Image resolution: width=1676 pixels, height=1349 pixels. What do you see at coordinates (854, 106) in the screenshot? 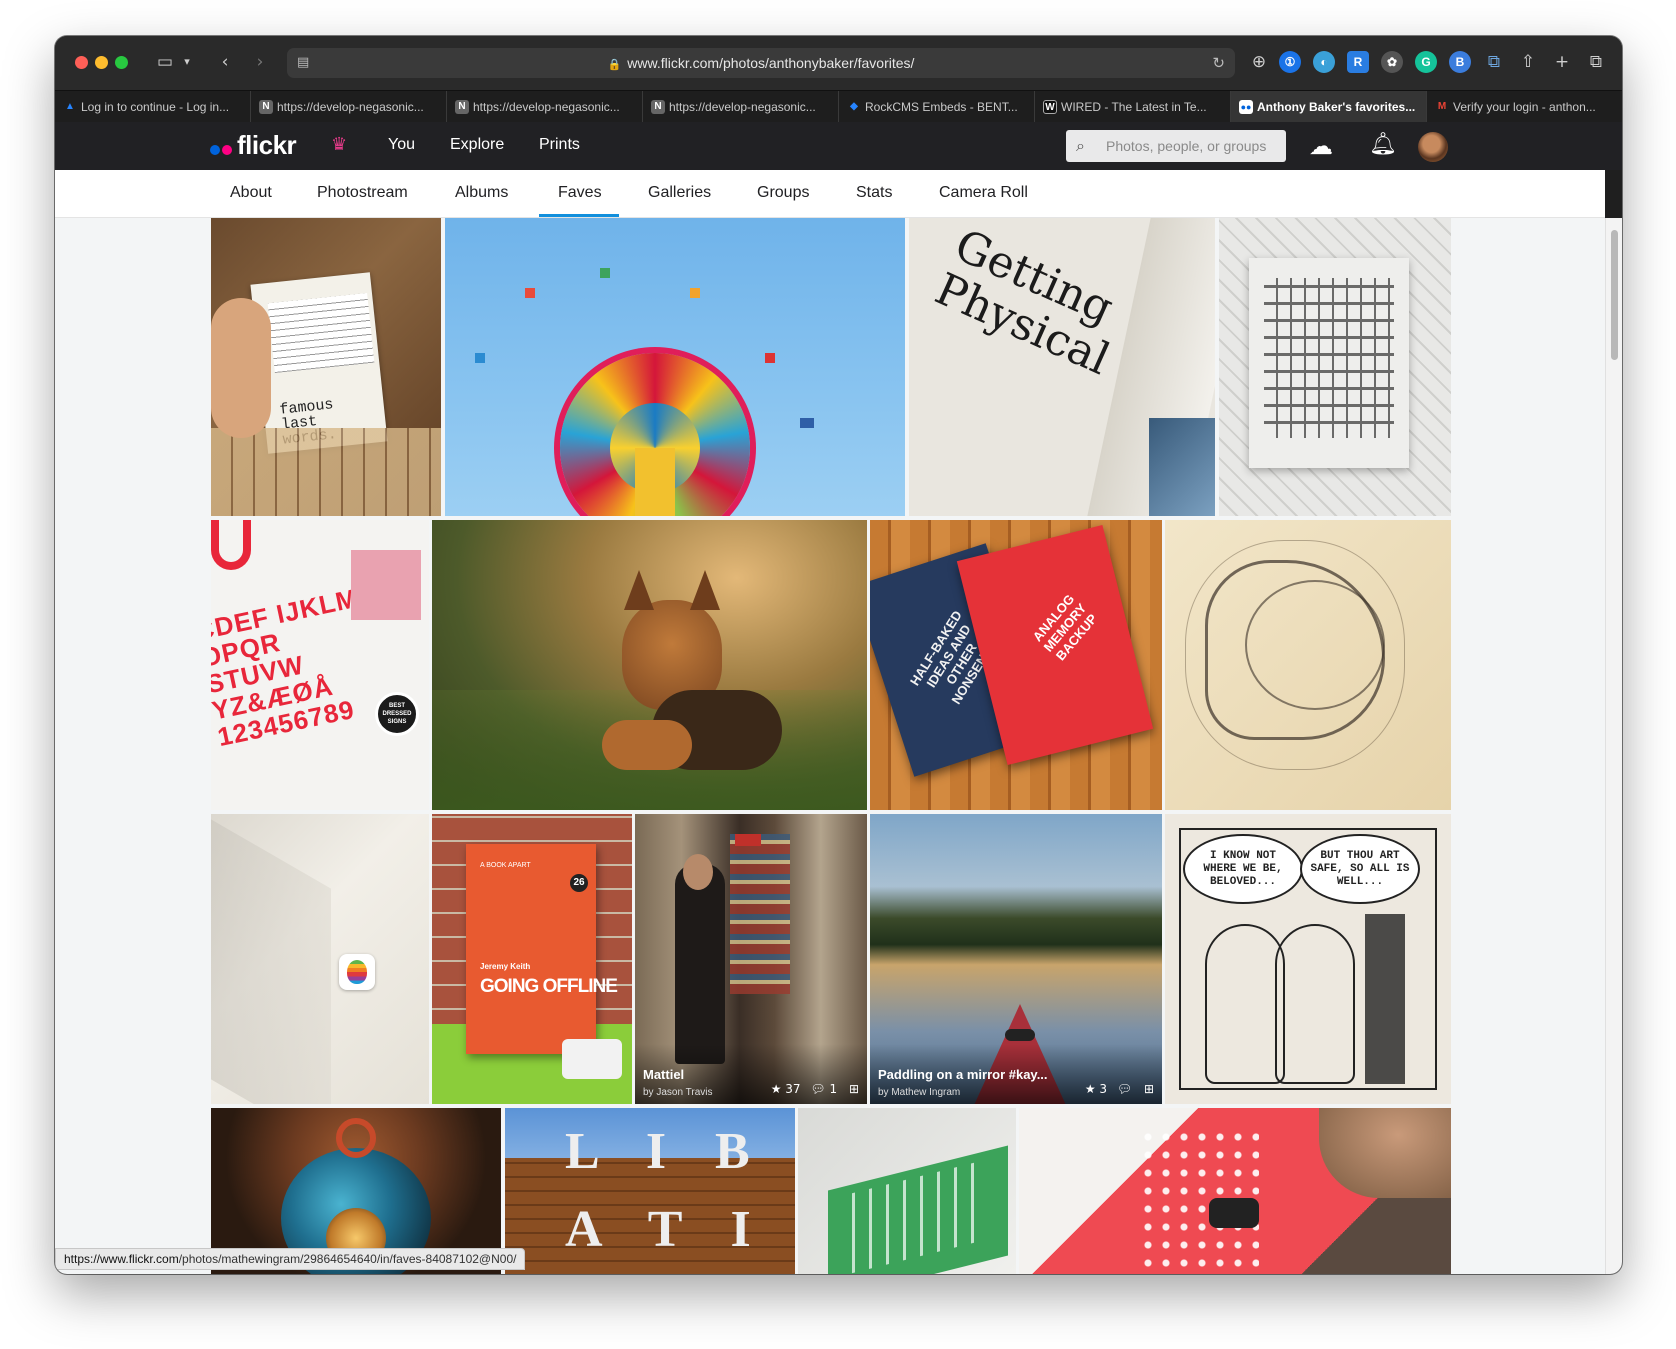
I see `jira-icon: ◆` at bounding box center [854, 106].